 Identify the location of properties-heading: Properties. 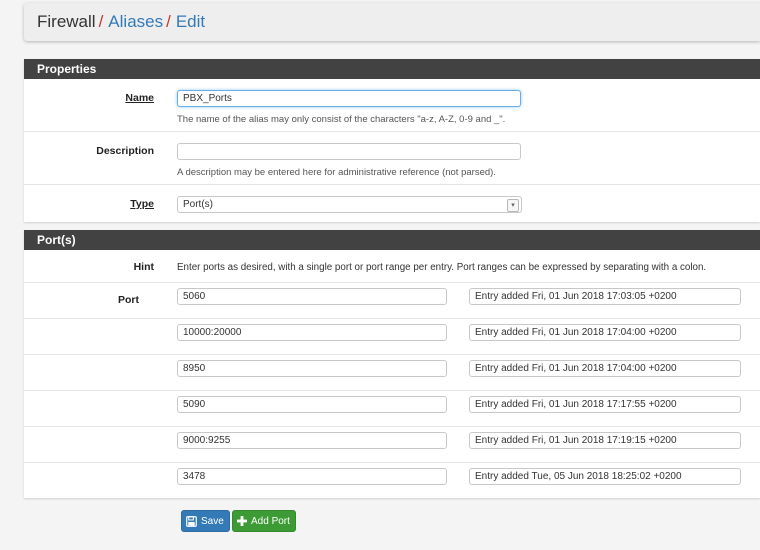
(392, 69).